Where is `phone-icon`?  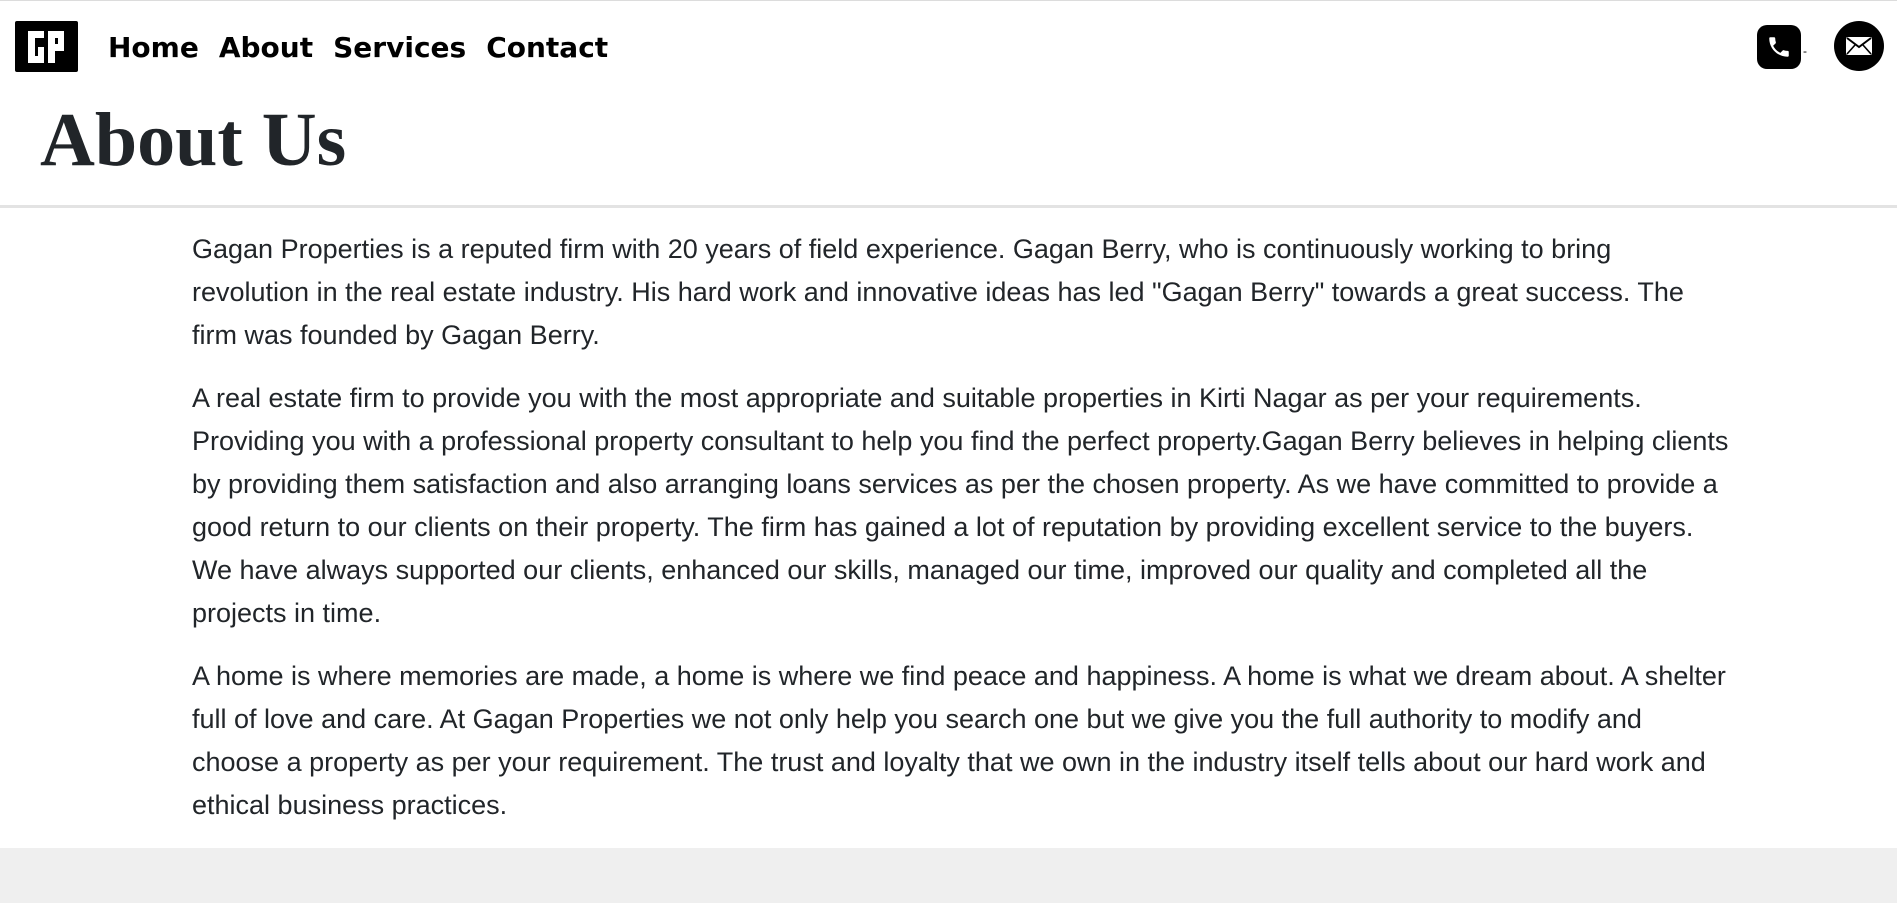
phone-icon is located at coordinates (1779, 47).